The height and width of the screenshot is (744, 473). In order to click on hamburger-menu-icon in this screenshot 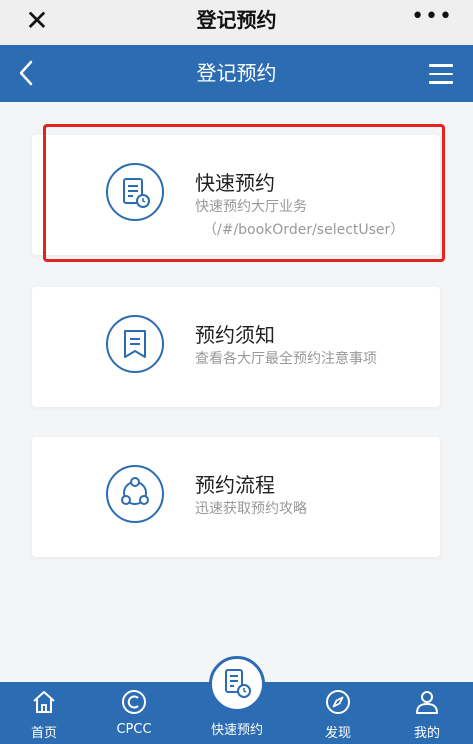, I will do `click(441, 74)`.